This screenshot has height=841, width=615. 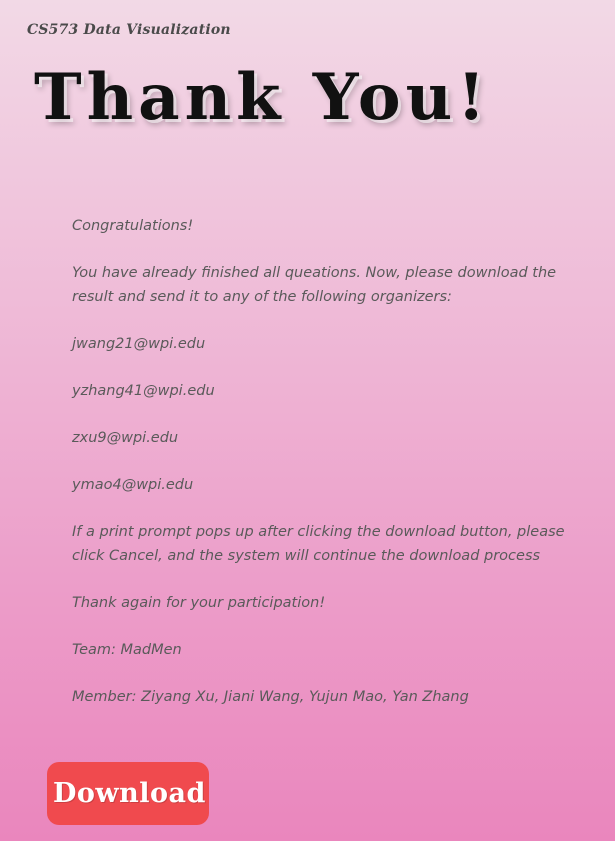 What do you see at coordinates (143, 391) in the screenshot?
I see `organizer-email: yzhang41@wpi.edu` at bounding box center [143, 391].